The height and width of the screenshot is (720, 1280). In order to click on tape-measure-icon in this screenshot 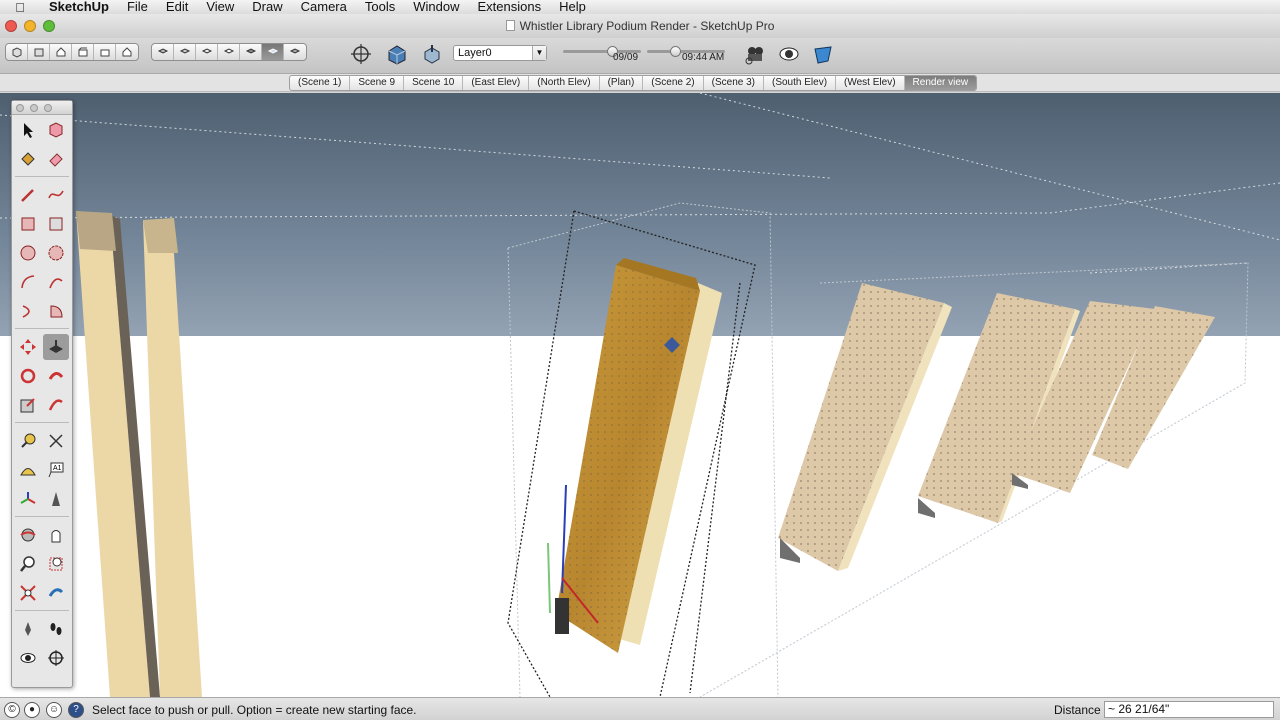, I will do `click(28, 441)`.